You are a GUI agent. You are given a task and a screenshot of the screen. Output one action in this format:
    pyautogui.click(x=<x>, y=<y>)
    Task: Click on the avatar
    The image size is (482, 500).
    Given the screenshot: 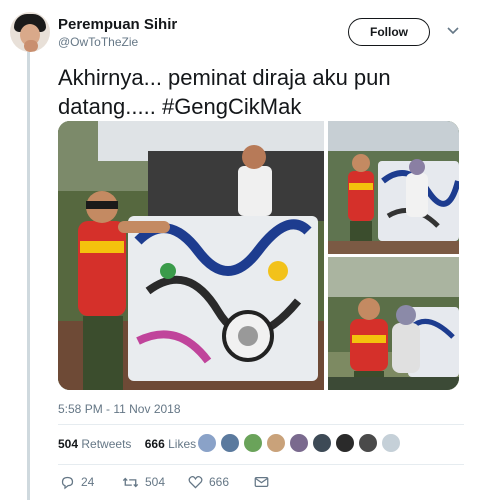 What is the action you would take?
    pyautogui.click(x=30, y=32)
    